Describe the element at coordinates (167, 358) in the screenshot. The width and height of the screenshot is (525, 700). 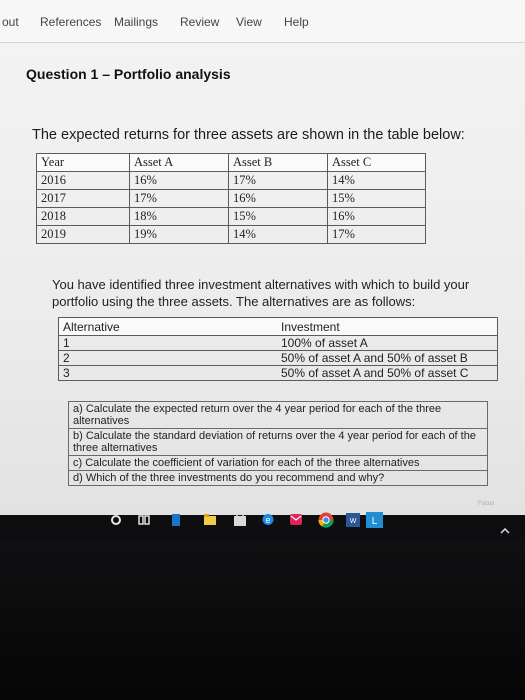
I see `cell-alternative: 2` at that location.